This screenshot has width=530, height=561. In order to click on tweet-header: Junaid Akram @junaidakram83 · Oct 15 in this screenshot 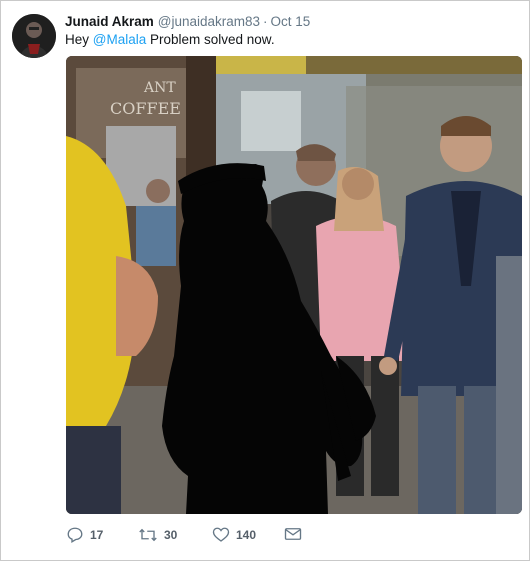, I will do `click(187, 21)`.